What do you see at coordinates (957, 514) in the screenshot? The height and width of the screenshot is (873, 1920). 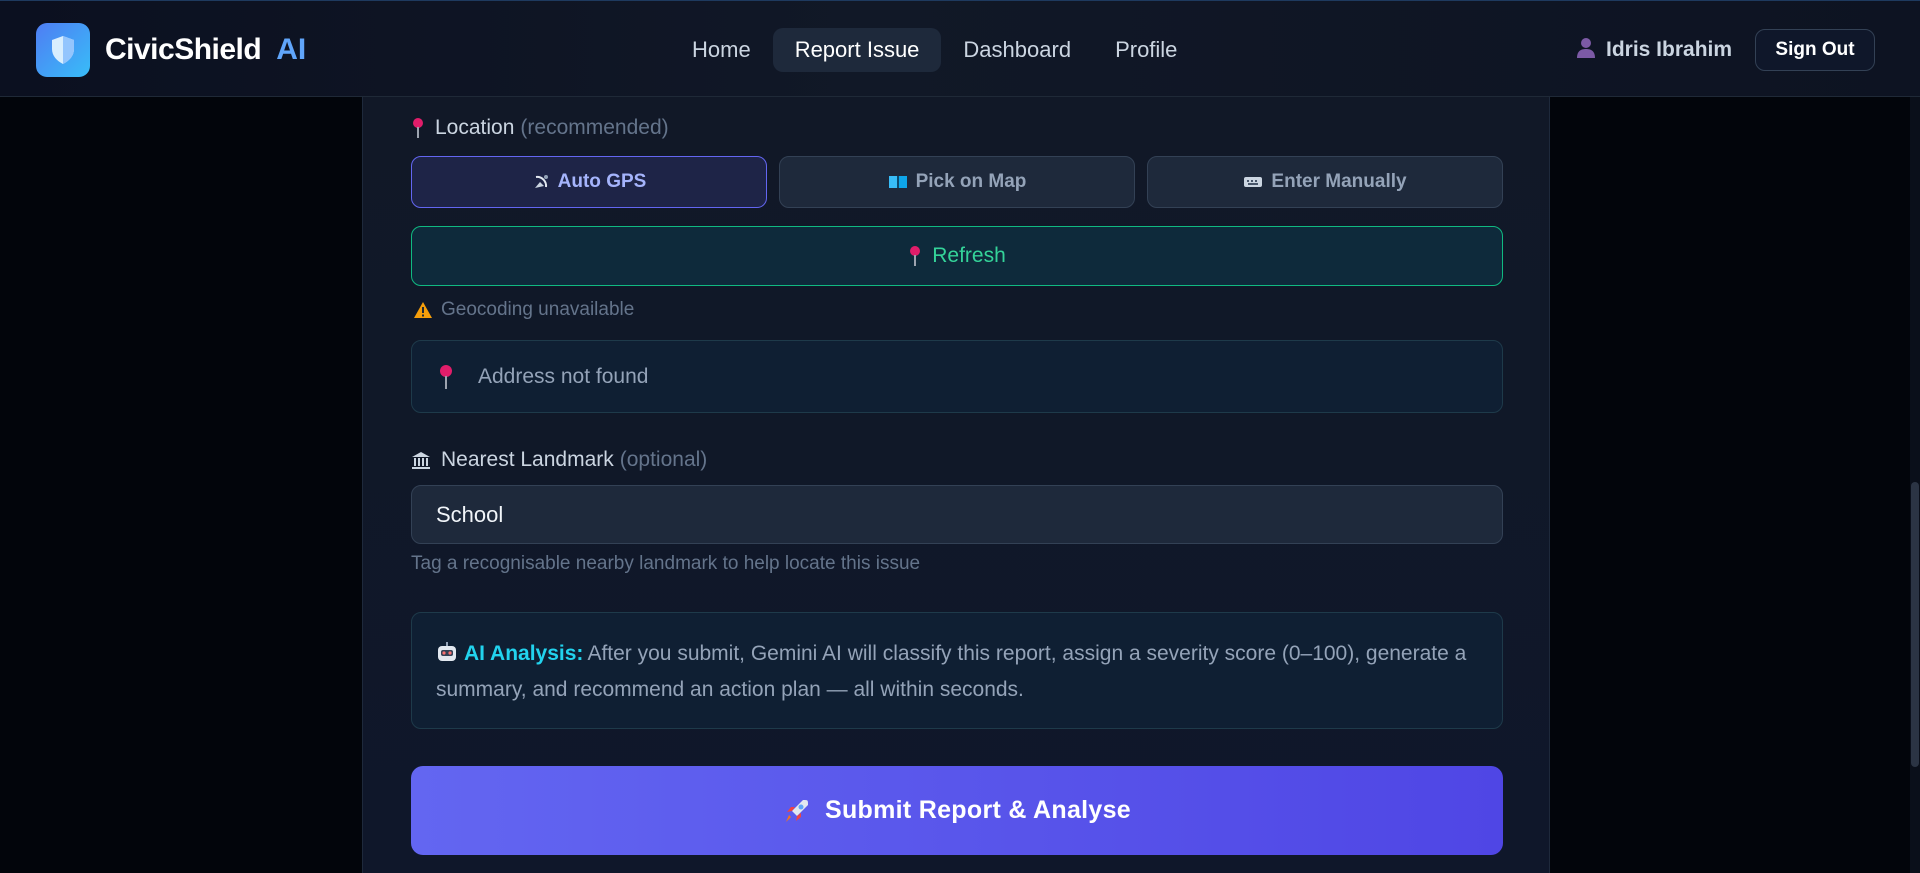 I see `nearest-landmark-input` at bounding box center [957, 514].